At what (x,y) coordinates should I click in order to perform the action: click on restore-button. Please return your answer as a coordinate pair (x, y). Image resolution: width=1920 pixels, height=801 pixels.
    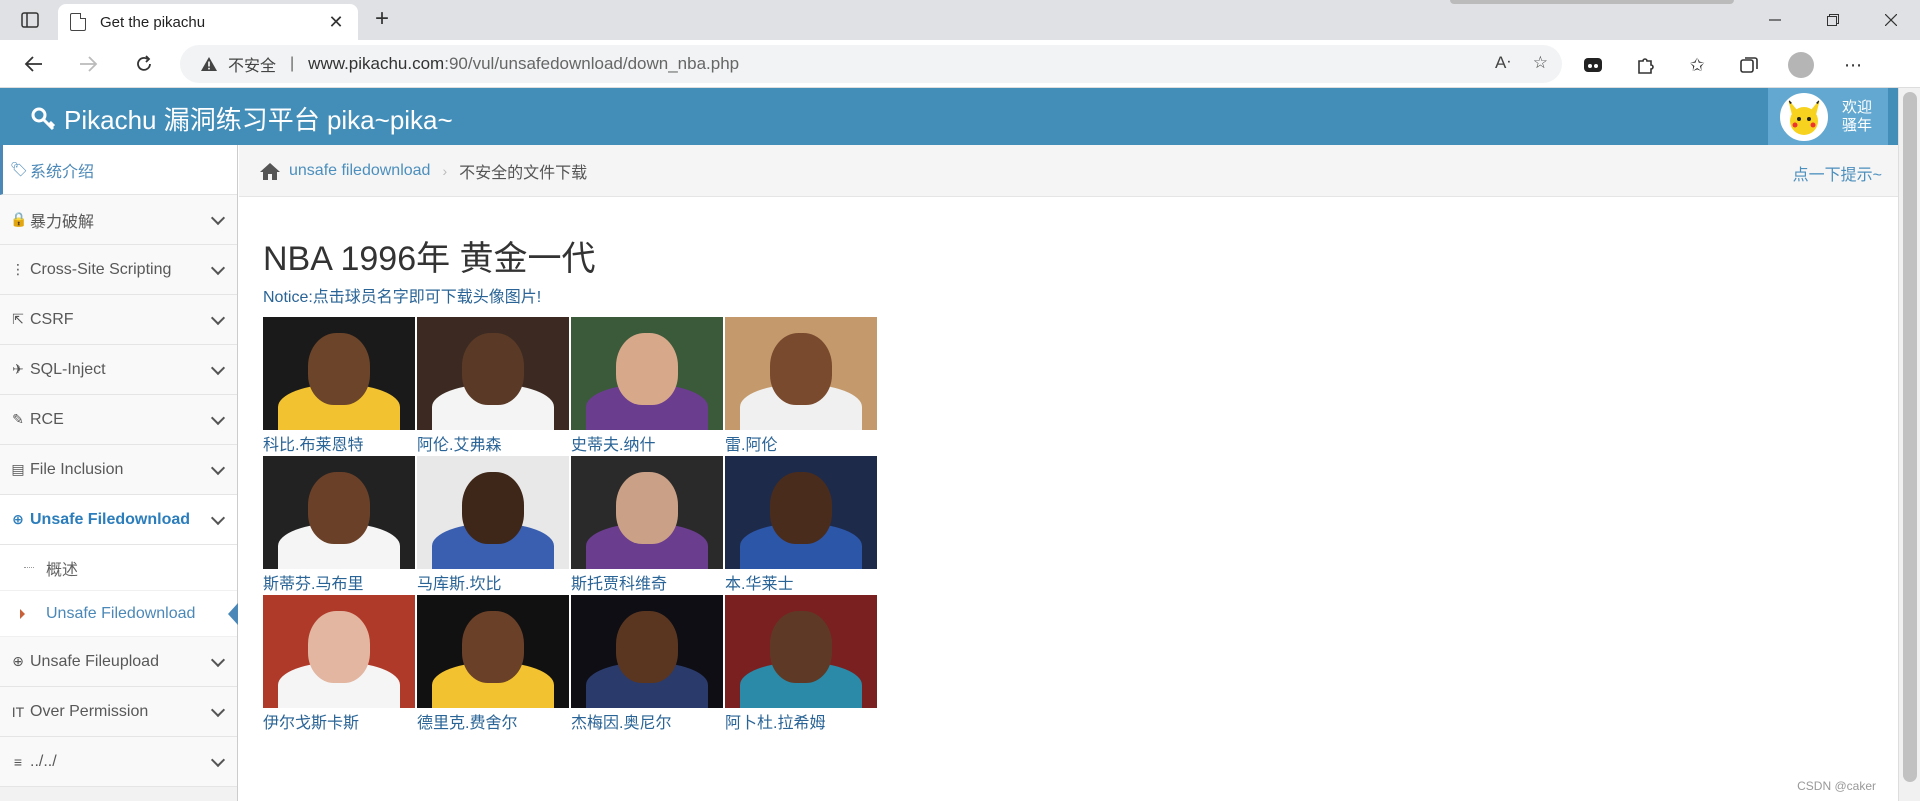
    Looking at the image, I should click on (1833, 20).